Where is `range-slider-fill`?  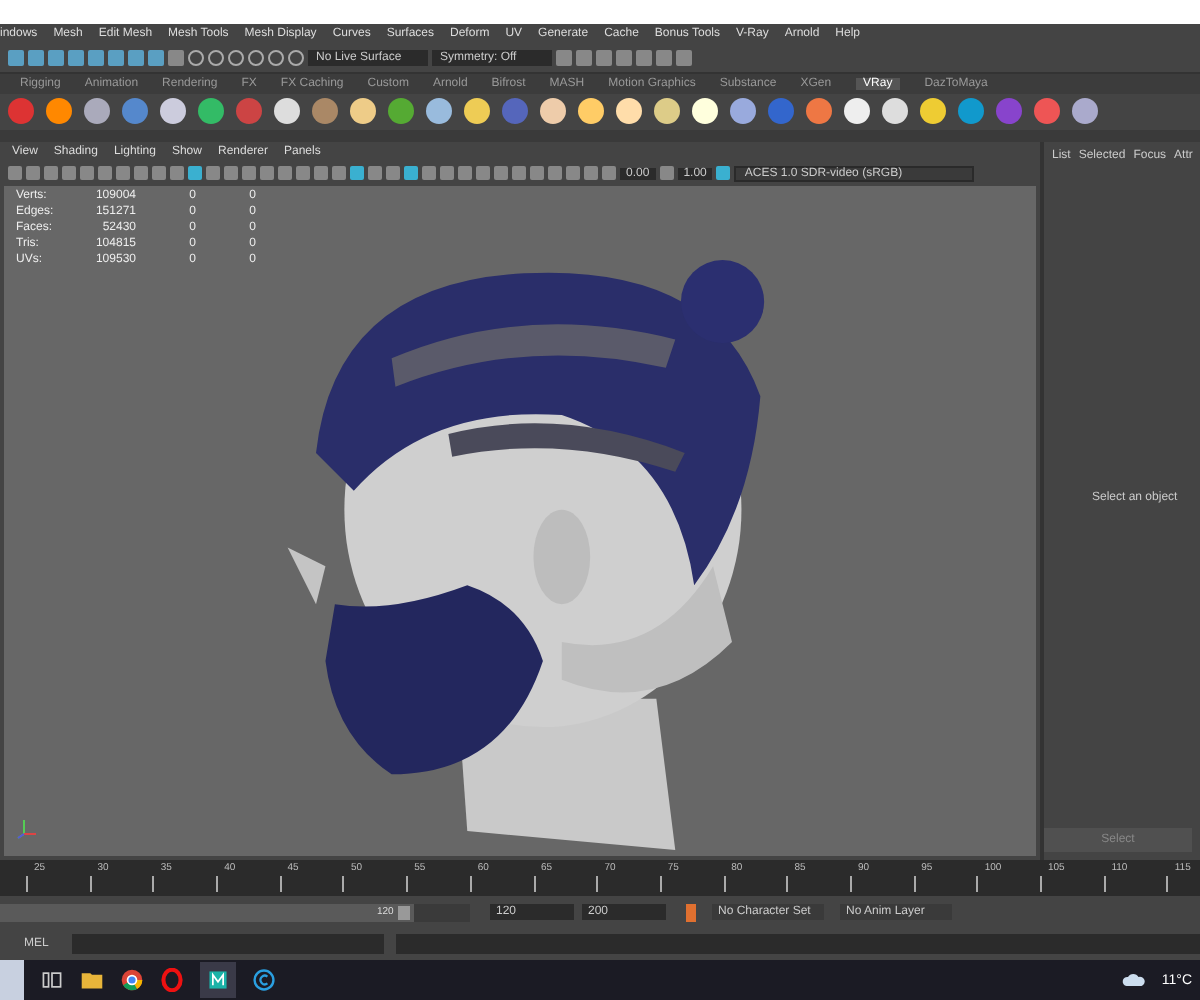
range-slider-fill is located at coordinates (207, 912).